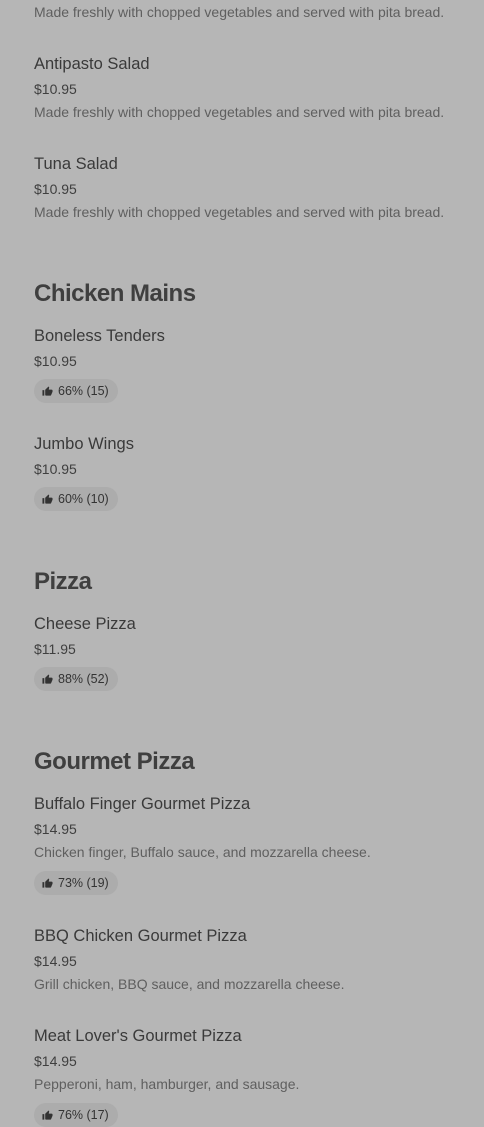  What do you see at coordinates (55, 649) in the screenshot?
I see `menu-item-price: $11.95` at bounding box center [55, 649].